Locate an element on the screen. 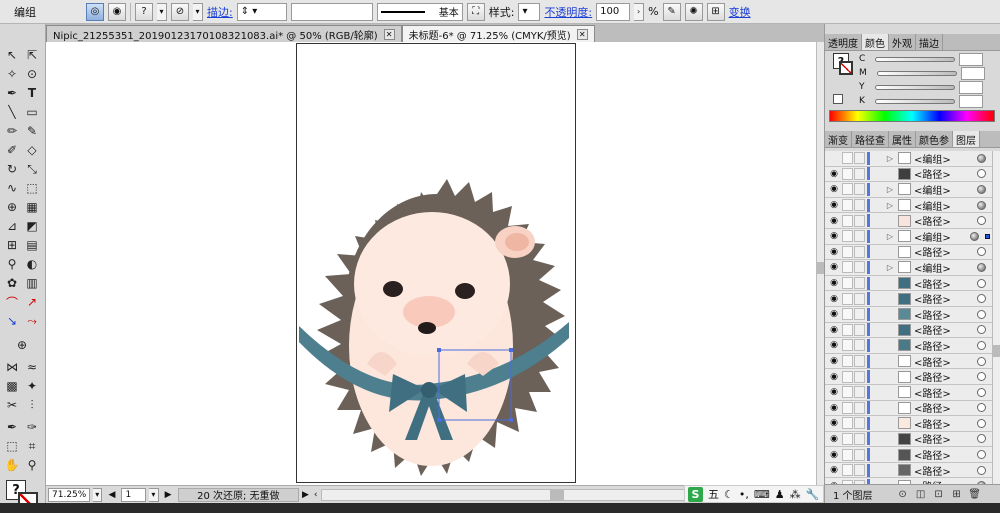  tab-color-guide: 颜色参 is located at coordinates (934, 139).